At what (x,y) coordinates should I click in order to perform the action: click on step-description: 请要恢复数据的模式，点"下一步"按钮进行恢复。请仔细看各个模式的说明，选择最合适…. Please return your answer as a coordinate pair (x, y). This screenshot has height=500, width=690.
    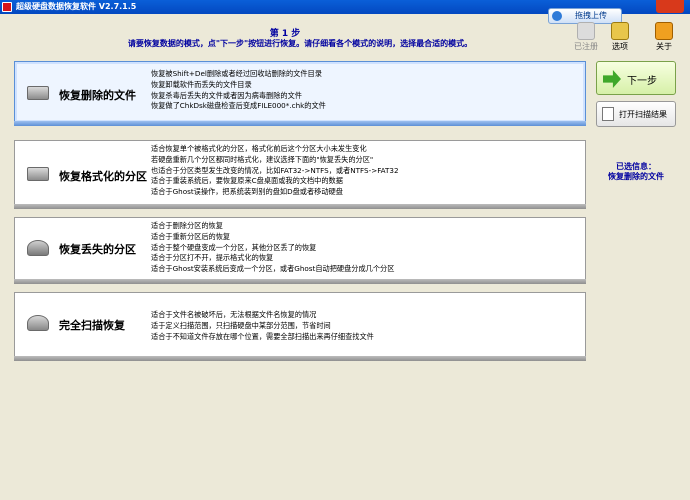
    Looking at the image, I should click on (300, 43).